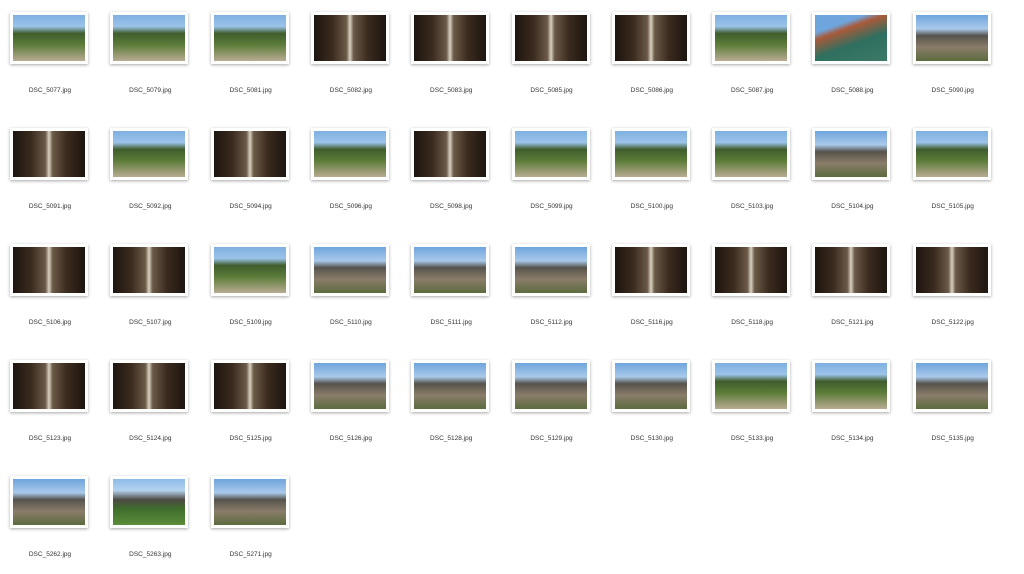 Image resolution: width=1024 pixels, height=574 pixels. I want to click on file-name: DSC_5109.jpg, so click(251, 322).